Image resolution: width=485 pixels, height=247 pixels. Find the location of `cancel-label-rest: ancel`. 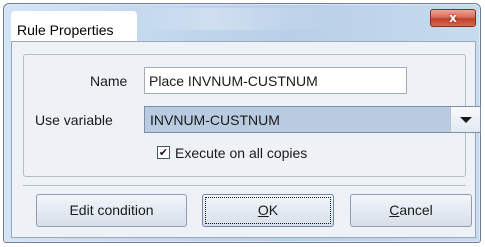

cancel-label-rest: ancel is located at coordinates (416, 210).